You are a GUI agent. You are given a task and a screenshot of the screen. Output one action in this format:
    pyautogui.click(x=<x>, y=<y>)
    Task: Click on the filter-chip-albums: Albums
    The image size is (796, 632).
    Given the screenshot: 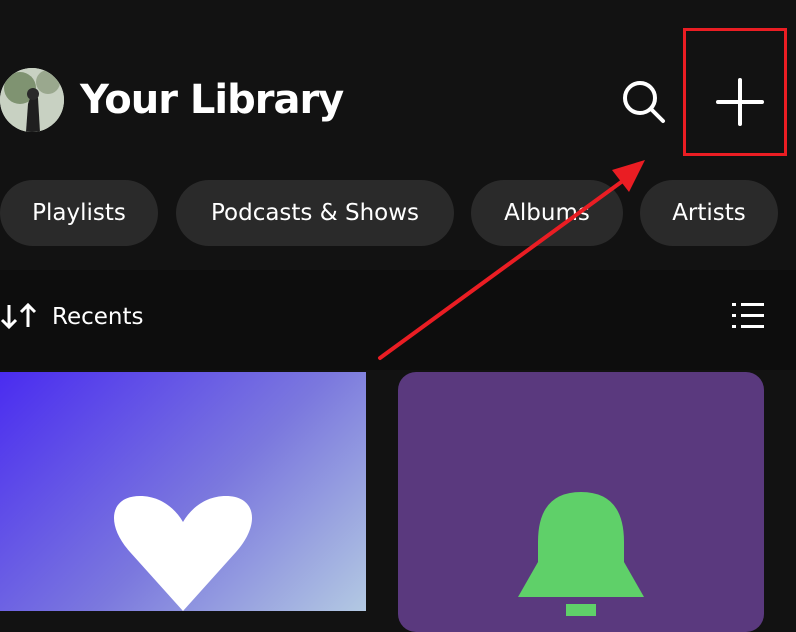 What is the action you would take?
    pyautogui.click(x=547, y=213)
    